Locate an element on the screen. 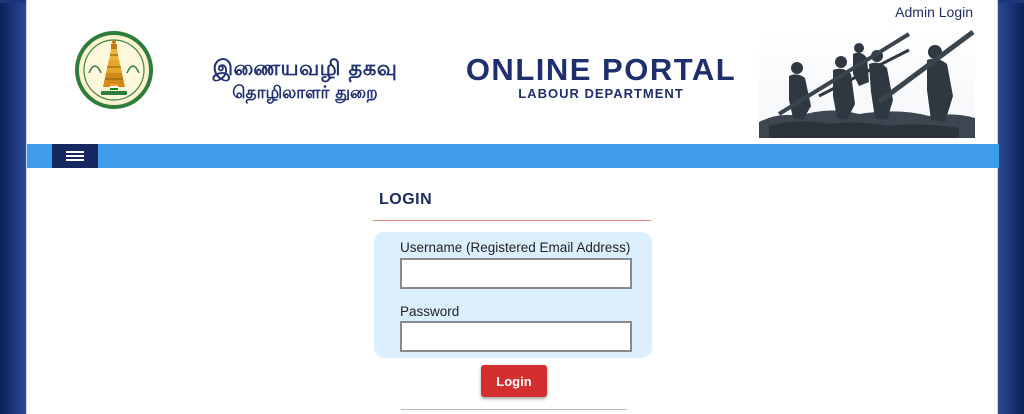 The width and height of the screenshot is (1024, 414). username-input is located at coordinates (516, 273).